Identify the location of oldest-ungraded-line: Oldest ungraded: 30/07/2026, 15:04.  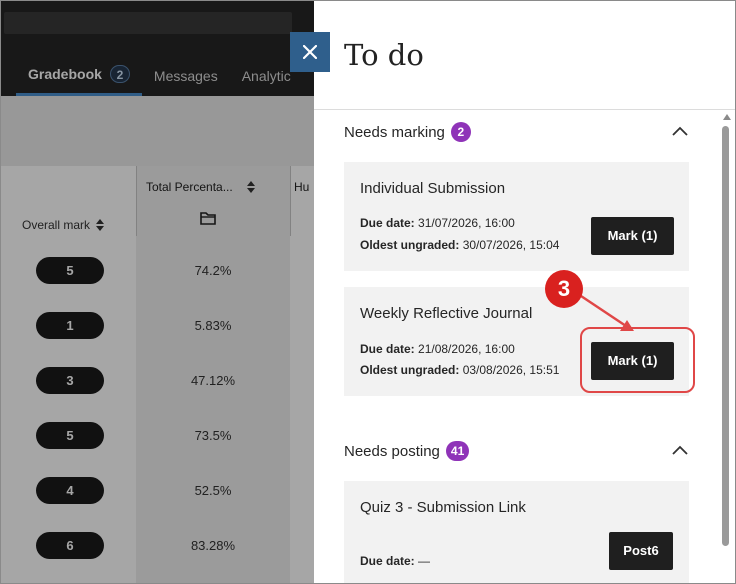
(459, 245).